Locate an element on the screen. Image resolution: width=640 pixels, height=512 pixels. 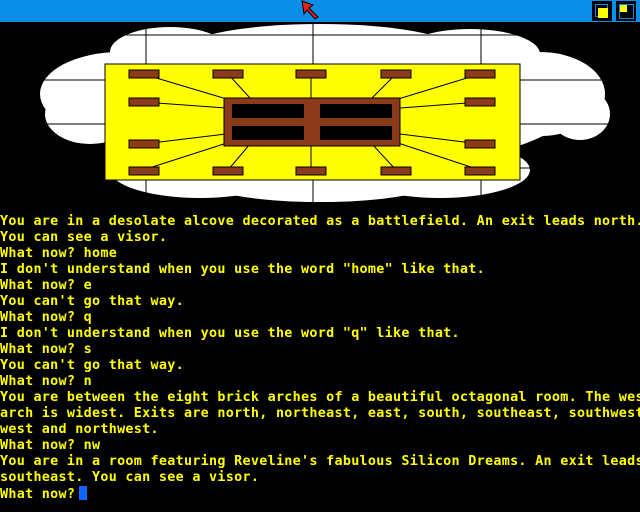
mouse-pointer-icon is located at coordinates (310, 10).